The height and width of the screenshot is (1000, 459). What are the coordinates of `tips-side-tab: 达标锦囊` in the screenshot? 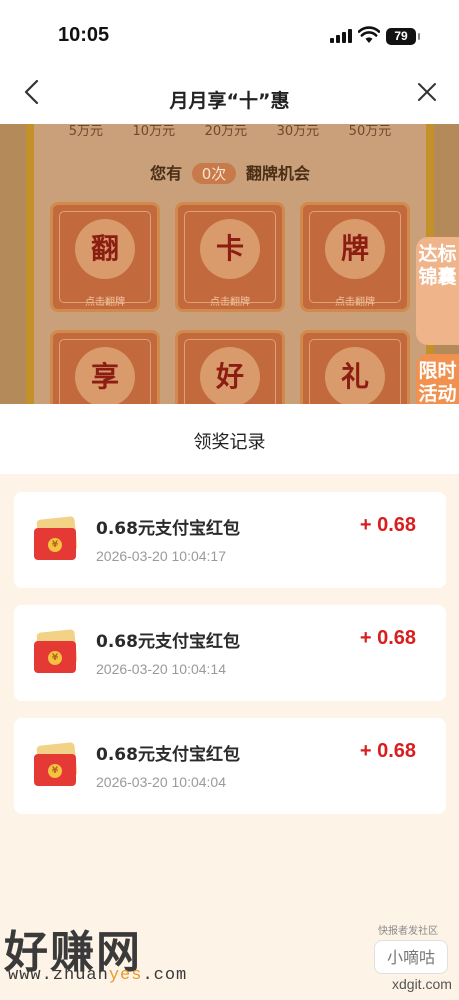 It's located at (437, 291).